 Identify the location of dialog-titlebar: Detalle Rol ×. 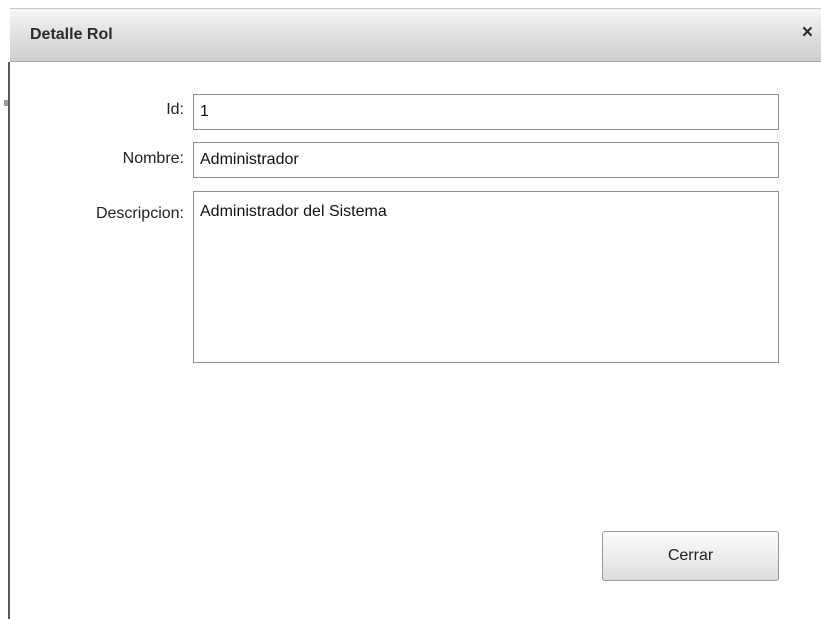
(415, 35).